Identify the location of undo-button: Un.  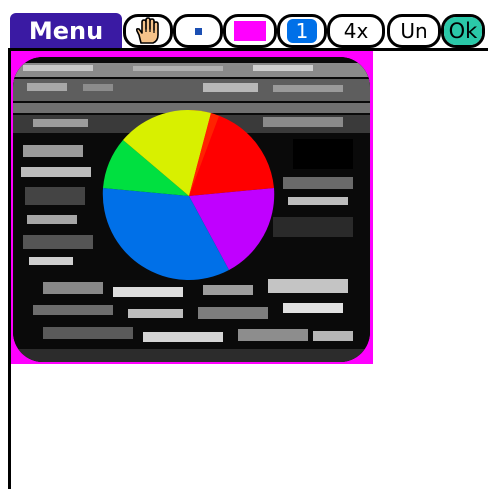
(414, 31).